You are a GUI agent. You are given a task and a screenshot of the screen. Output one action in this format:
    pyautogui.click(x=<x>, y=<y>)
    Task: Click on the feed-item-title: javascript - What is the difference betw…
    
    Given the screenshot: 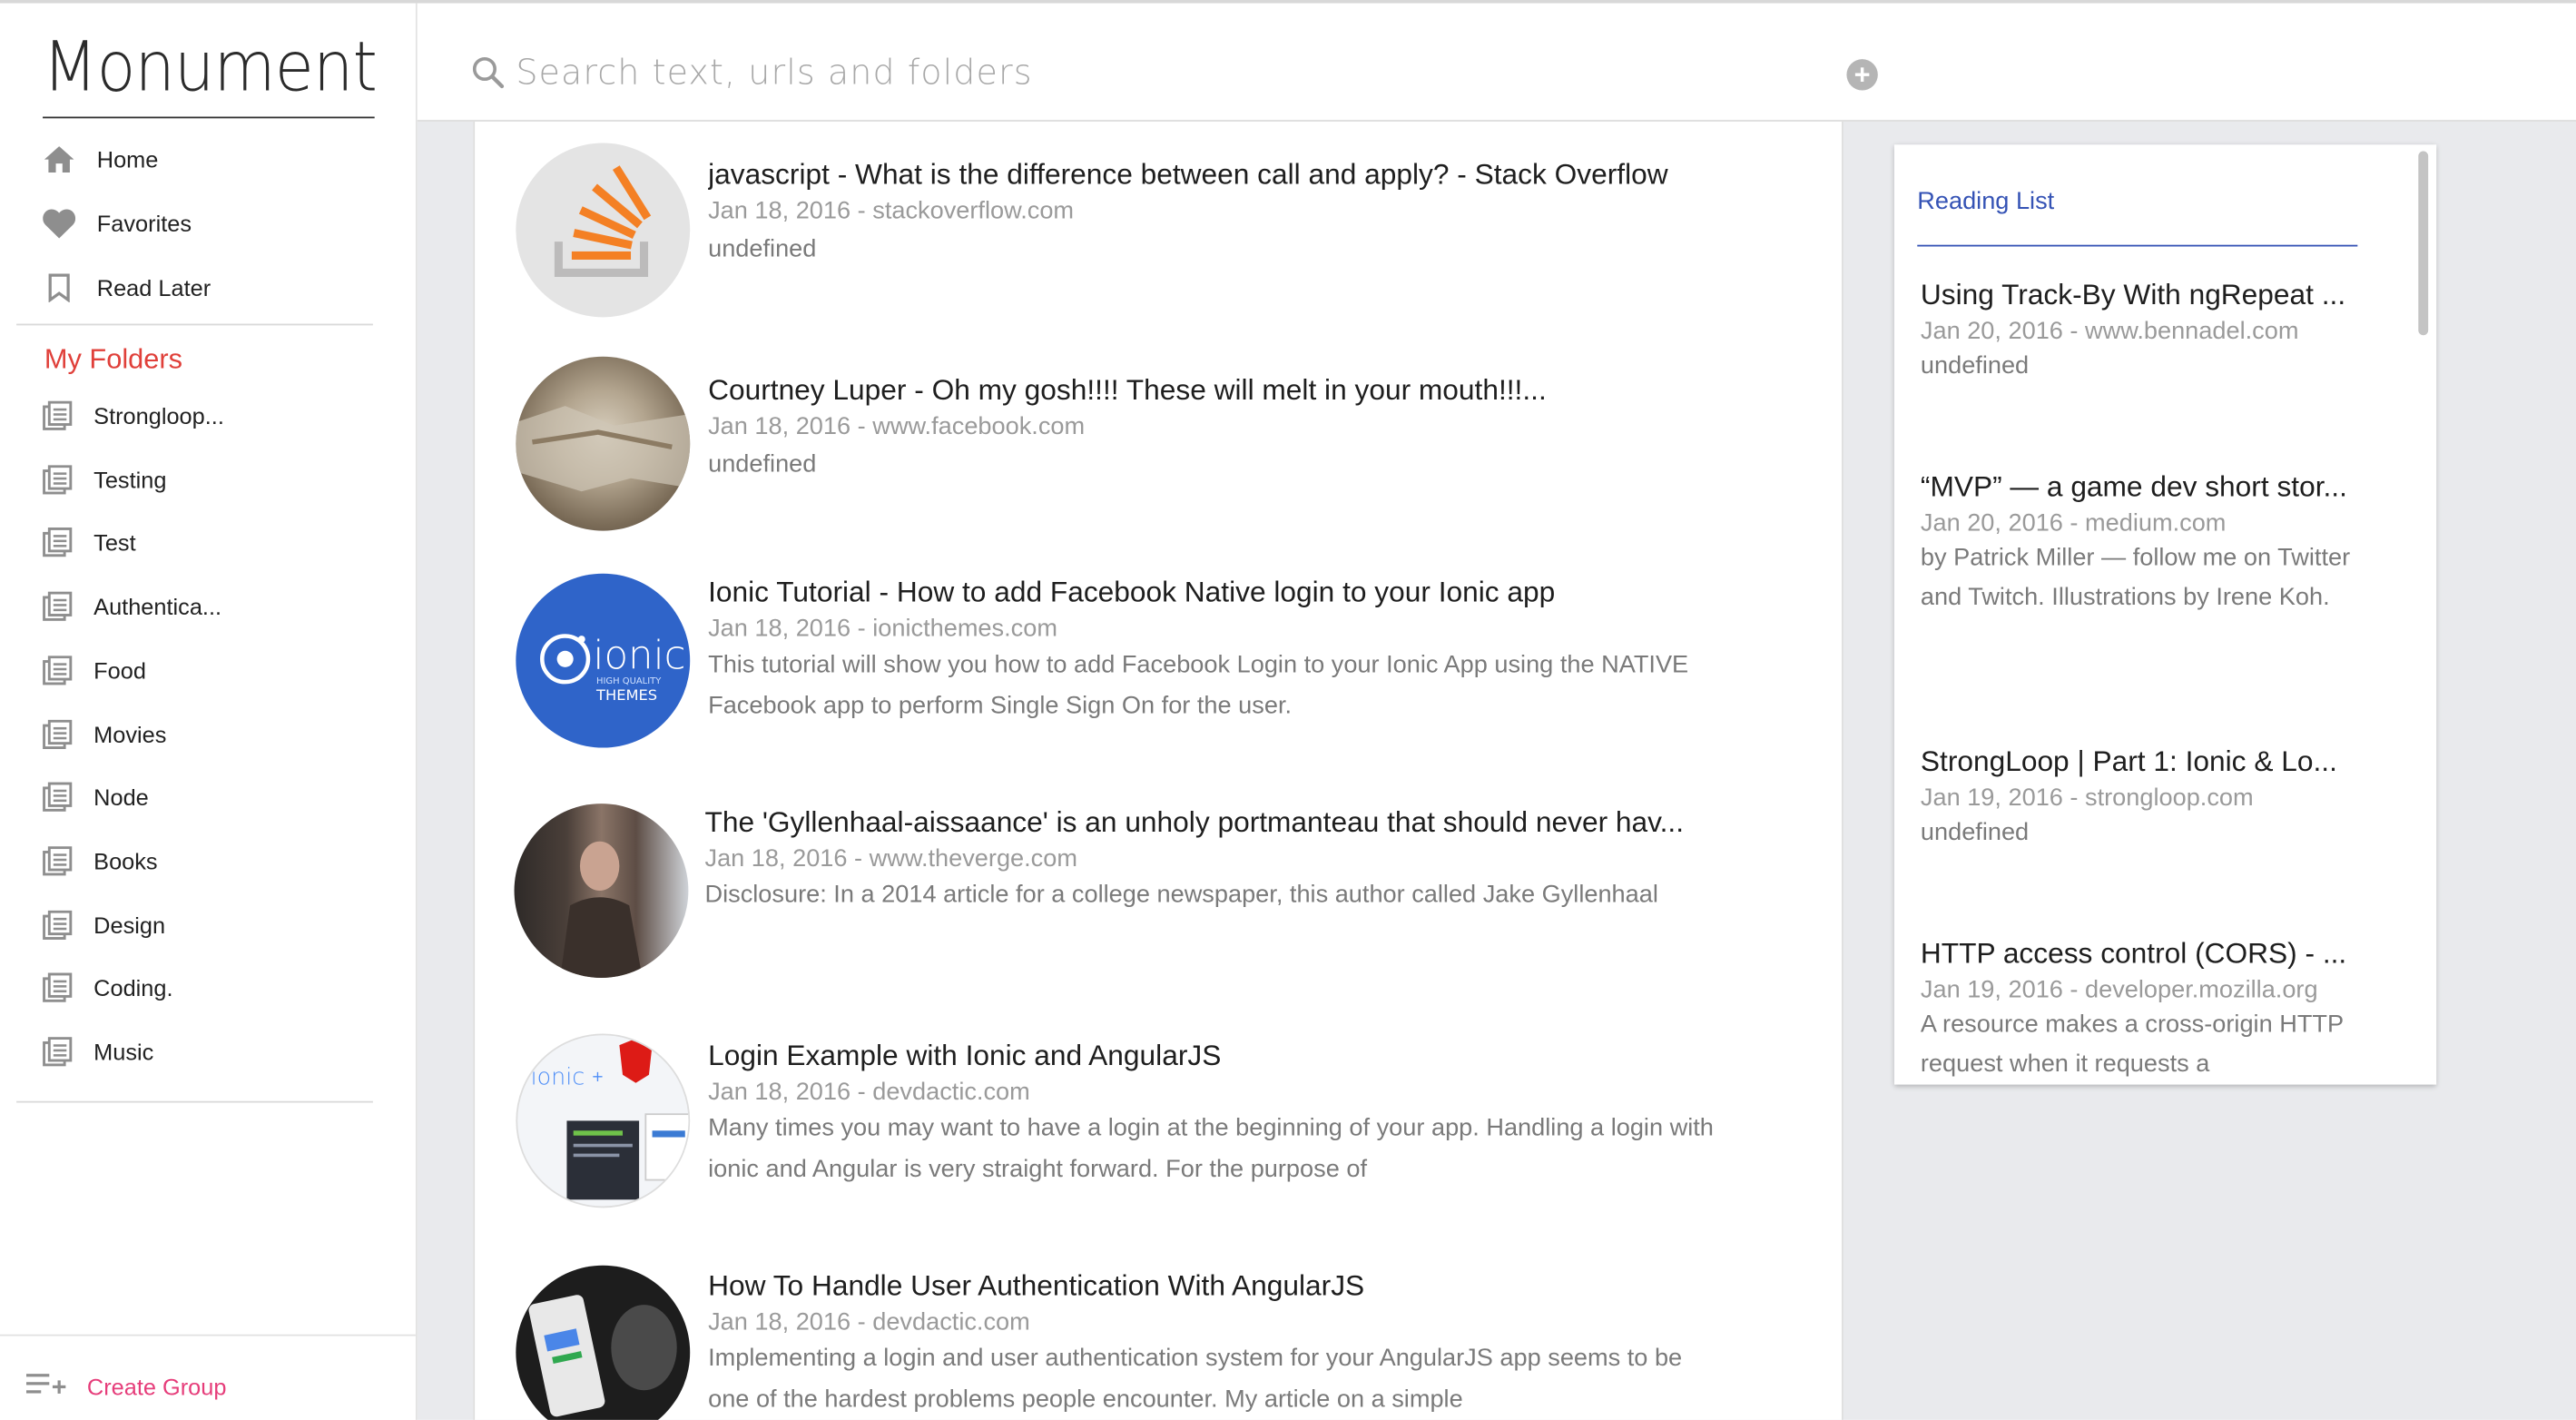 What is the action you would take?
    pyautogui.click(x=1188, y=174)
    